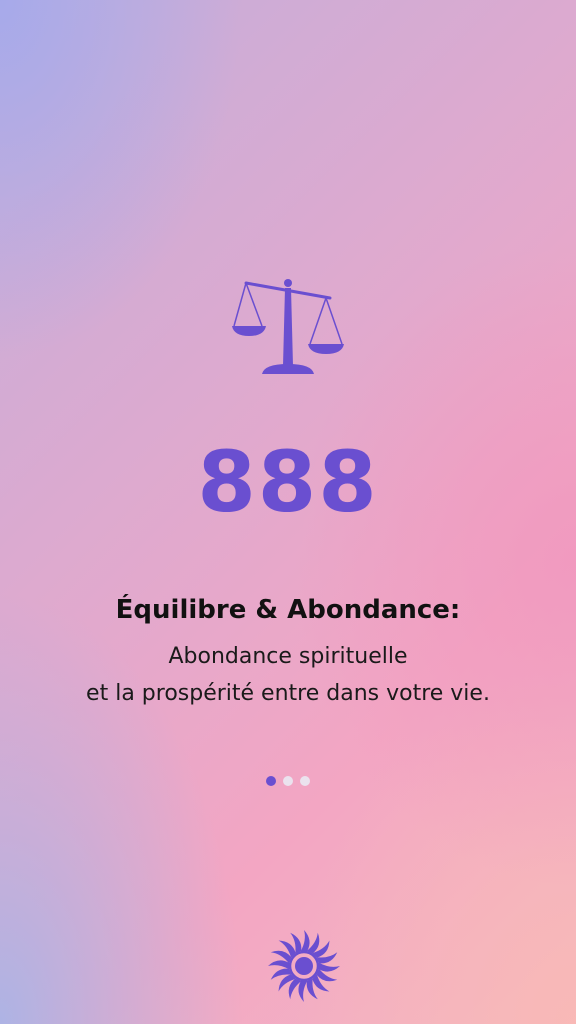  What do you see at coordinates (288, 693) in the screenshot?
I see `meaning-line-2: et la prospérité entre dans votre vie.` at bounding box center [288, 693].